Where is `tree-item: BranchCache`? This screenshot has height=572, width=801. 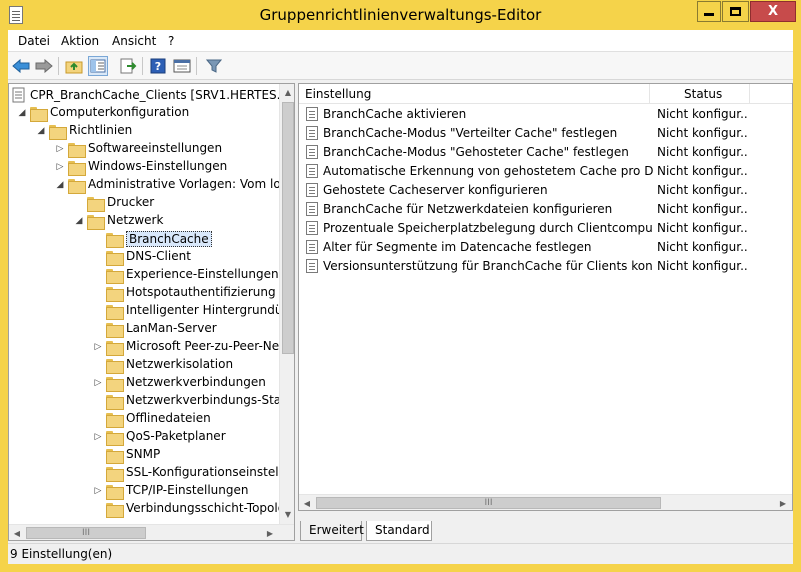 tree-item: BranchCache is located at coordinates (143, 239).